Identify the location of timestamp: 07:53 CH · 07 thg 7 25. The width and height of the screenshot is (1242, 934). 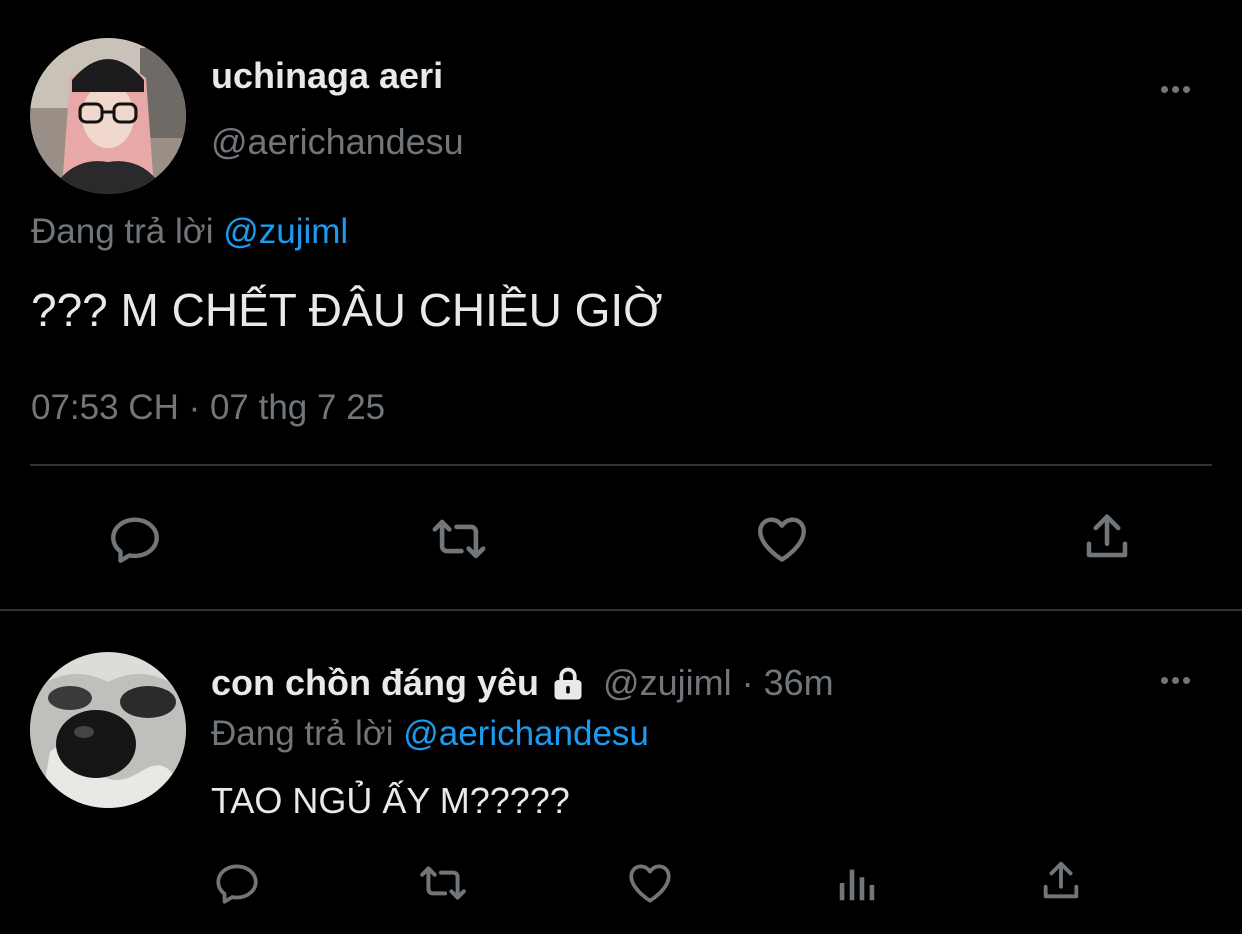
(208, 408).